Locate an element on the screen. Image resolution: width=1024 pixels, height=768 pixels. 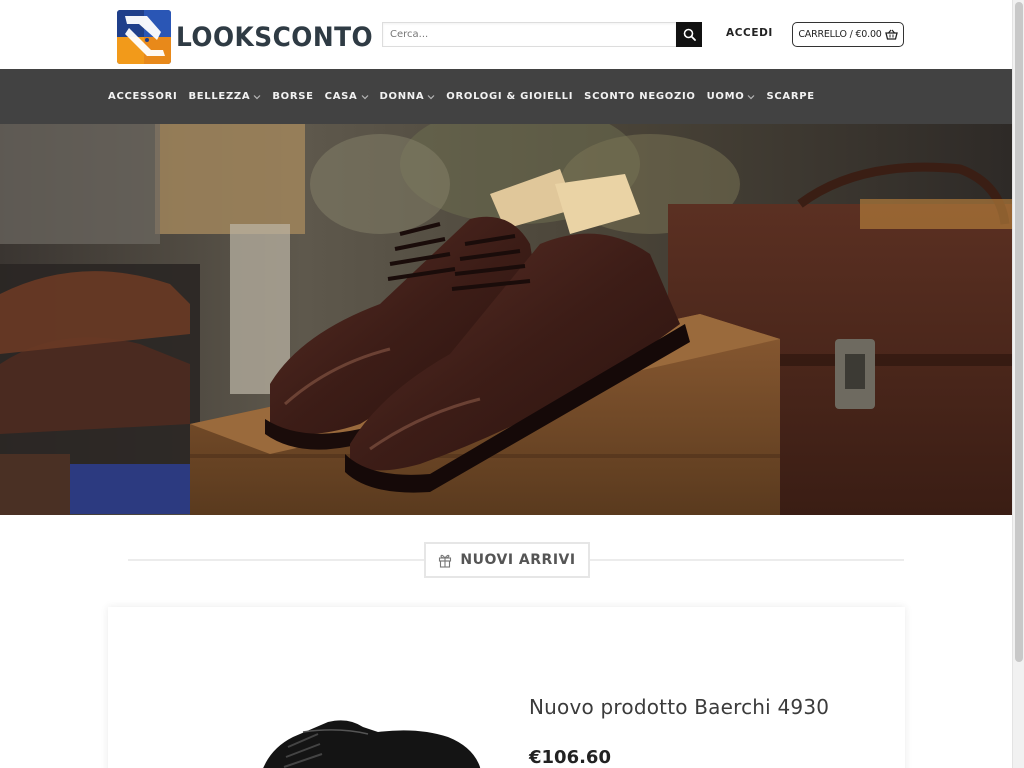
nav-item-label: OROLOGI & GIOIELLI is located at coordinates (510, 96).